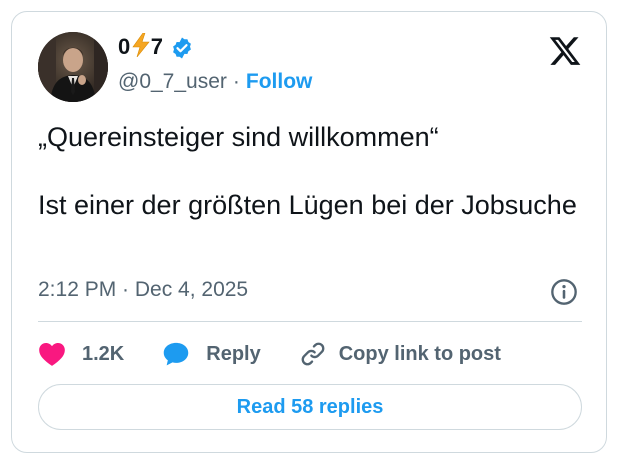  What do you see at coordinates (143, 290) in the screenshot?
I see `tweet-timestamp: 2:12 PM · Dec 4, 2025` at bounding box center [143, 290].